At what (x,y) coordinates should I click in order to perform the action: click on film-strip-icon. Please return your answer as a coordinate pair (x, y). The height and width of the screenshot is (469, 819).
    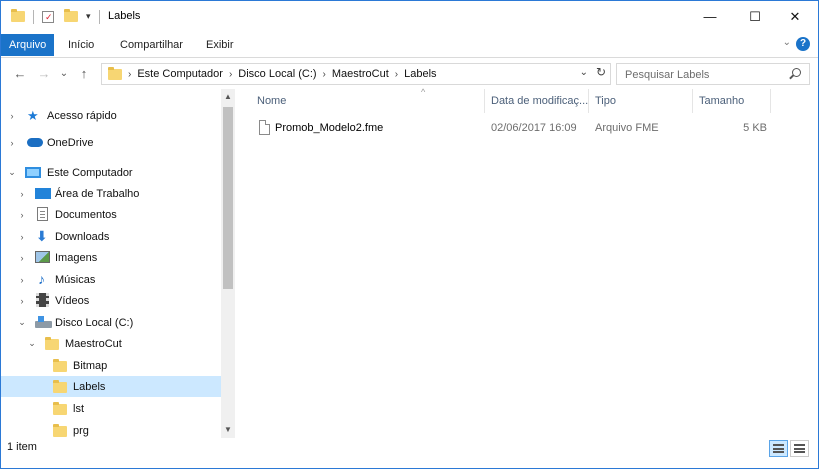
    Looking at the image, I should click on (42, 300).